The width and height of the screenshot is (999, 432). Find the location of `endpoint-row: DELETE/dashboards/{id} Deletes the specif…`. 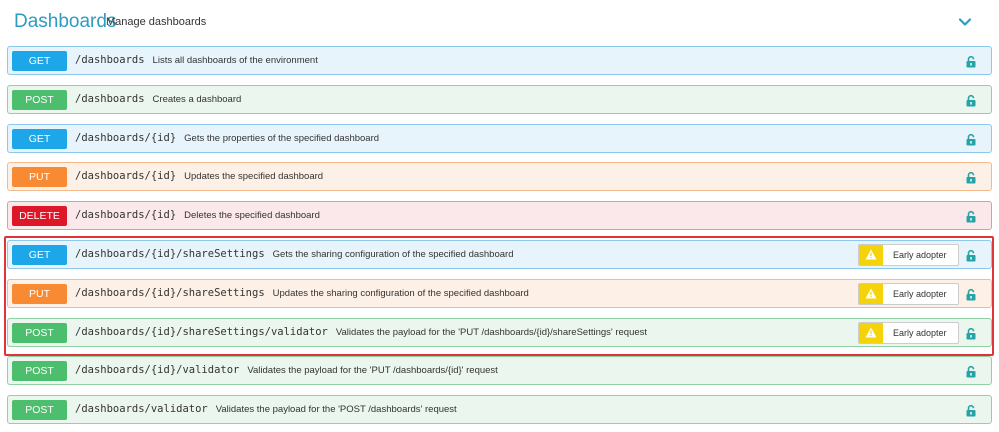

endpoint-row: DELETE/dashboards/{id} Deletes the specif… is located at coordinates (499, 216).